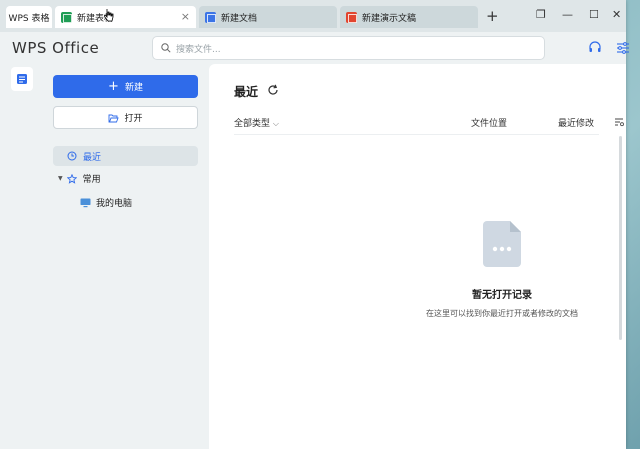  Describe the element at coordinates (492, 16) in the screenshot. I see `add-tab-button: +` at that location.